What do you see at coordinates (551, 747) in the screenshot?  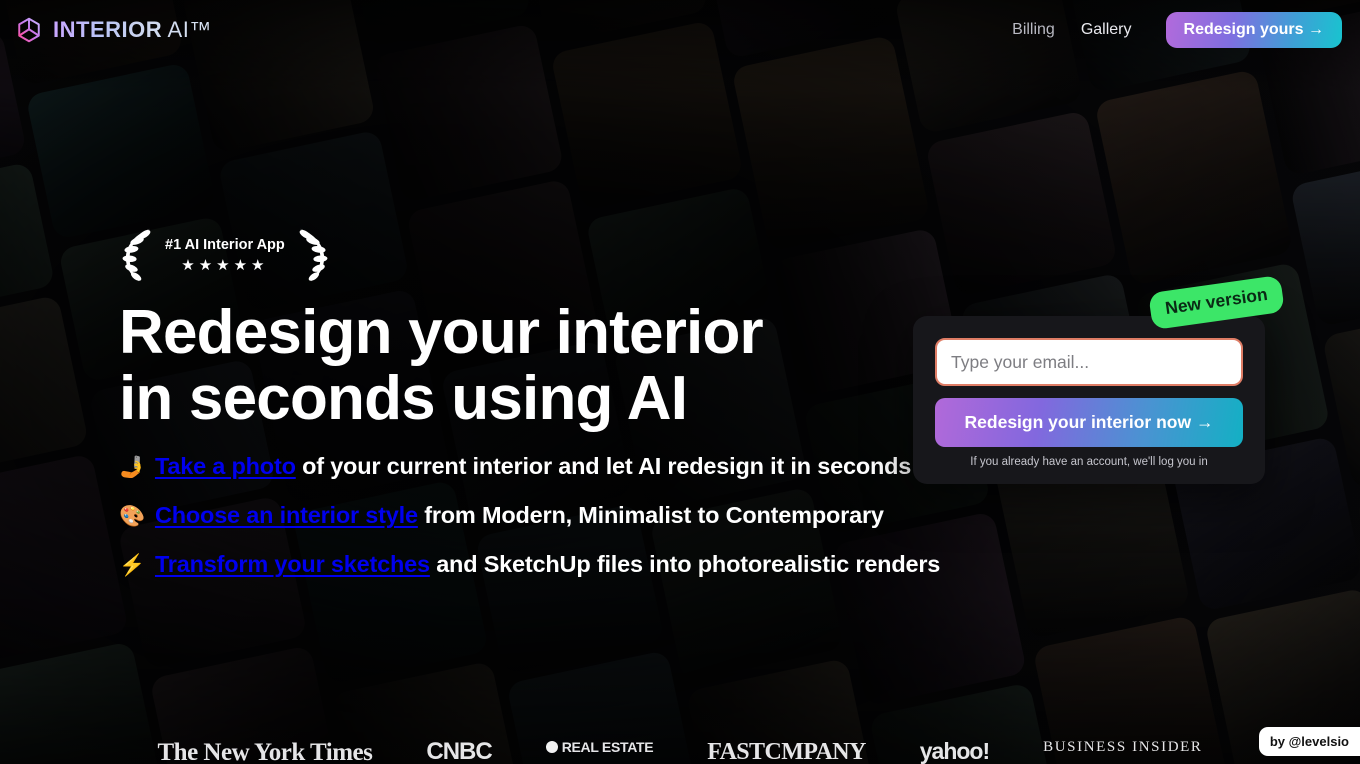 I see `real-estate-dot-icon` at bounding box center [551, 747].